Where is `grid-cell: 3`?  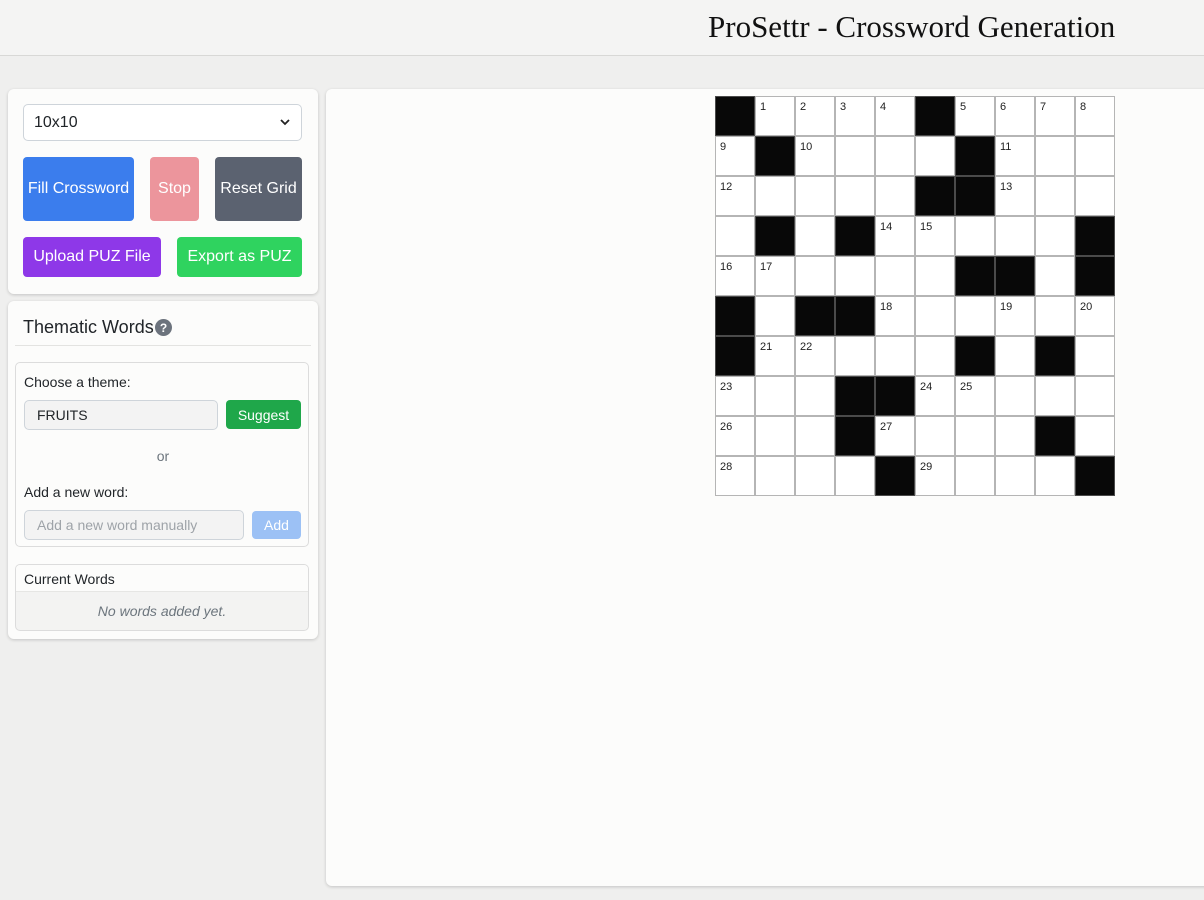 grid-cell: 3 is located at coordinates (855, 116).